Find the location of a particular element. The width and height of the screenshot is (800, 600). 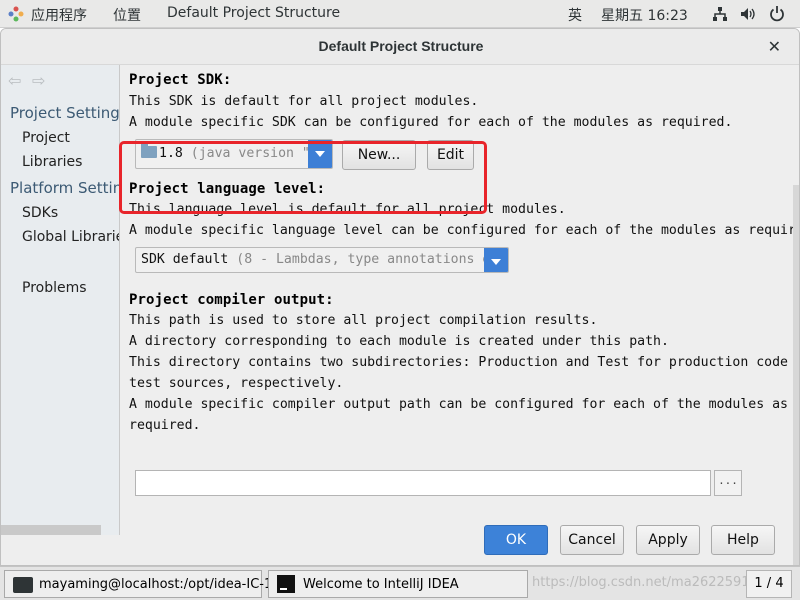

clock: 星期五 16:23 is located at coordinates (644, 15).